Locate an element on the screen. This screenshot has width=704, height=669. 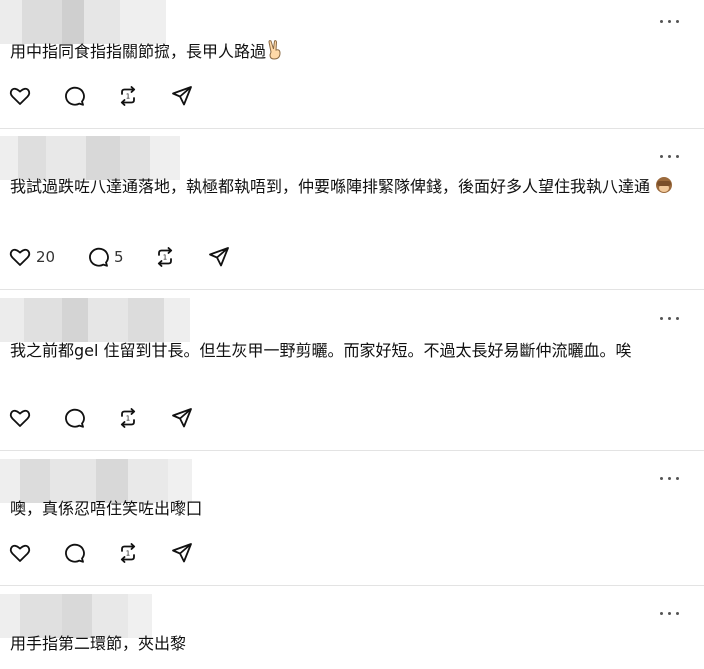
reply-count: 5 is located at coordinates (119, 257).